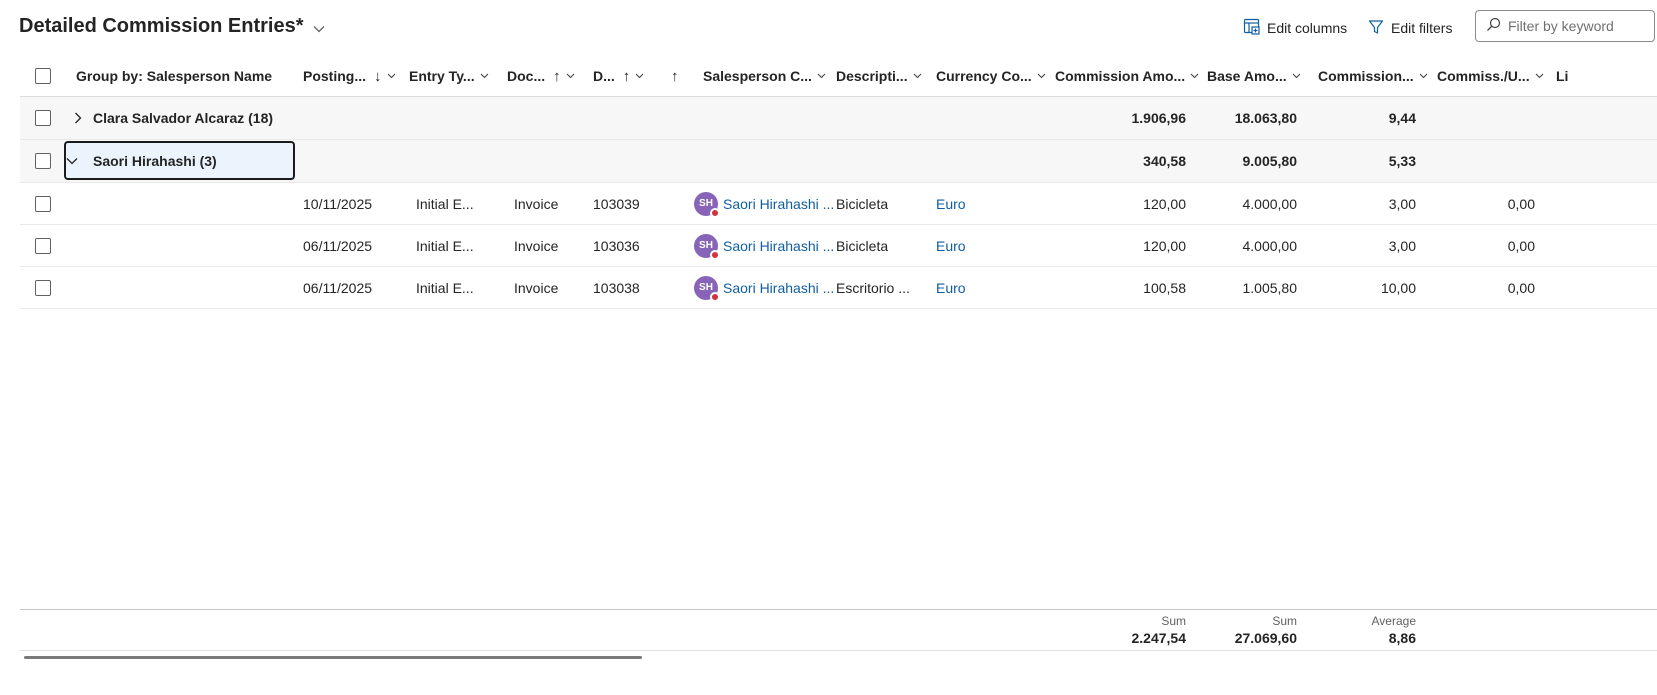  I want to click on document-no-cell: 103036, so click(616, 245).